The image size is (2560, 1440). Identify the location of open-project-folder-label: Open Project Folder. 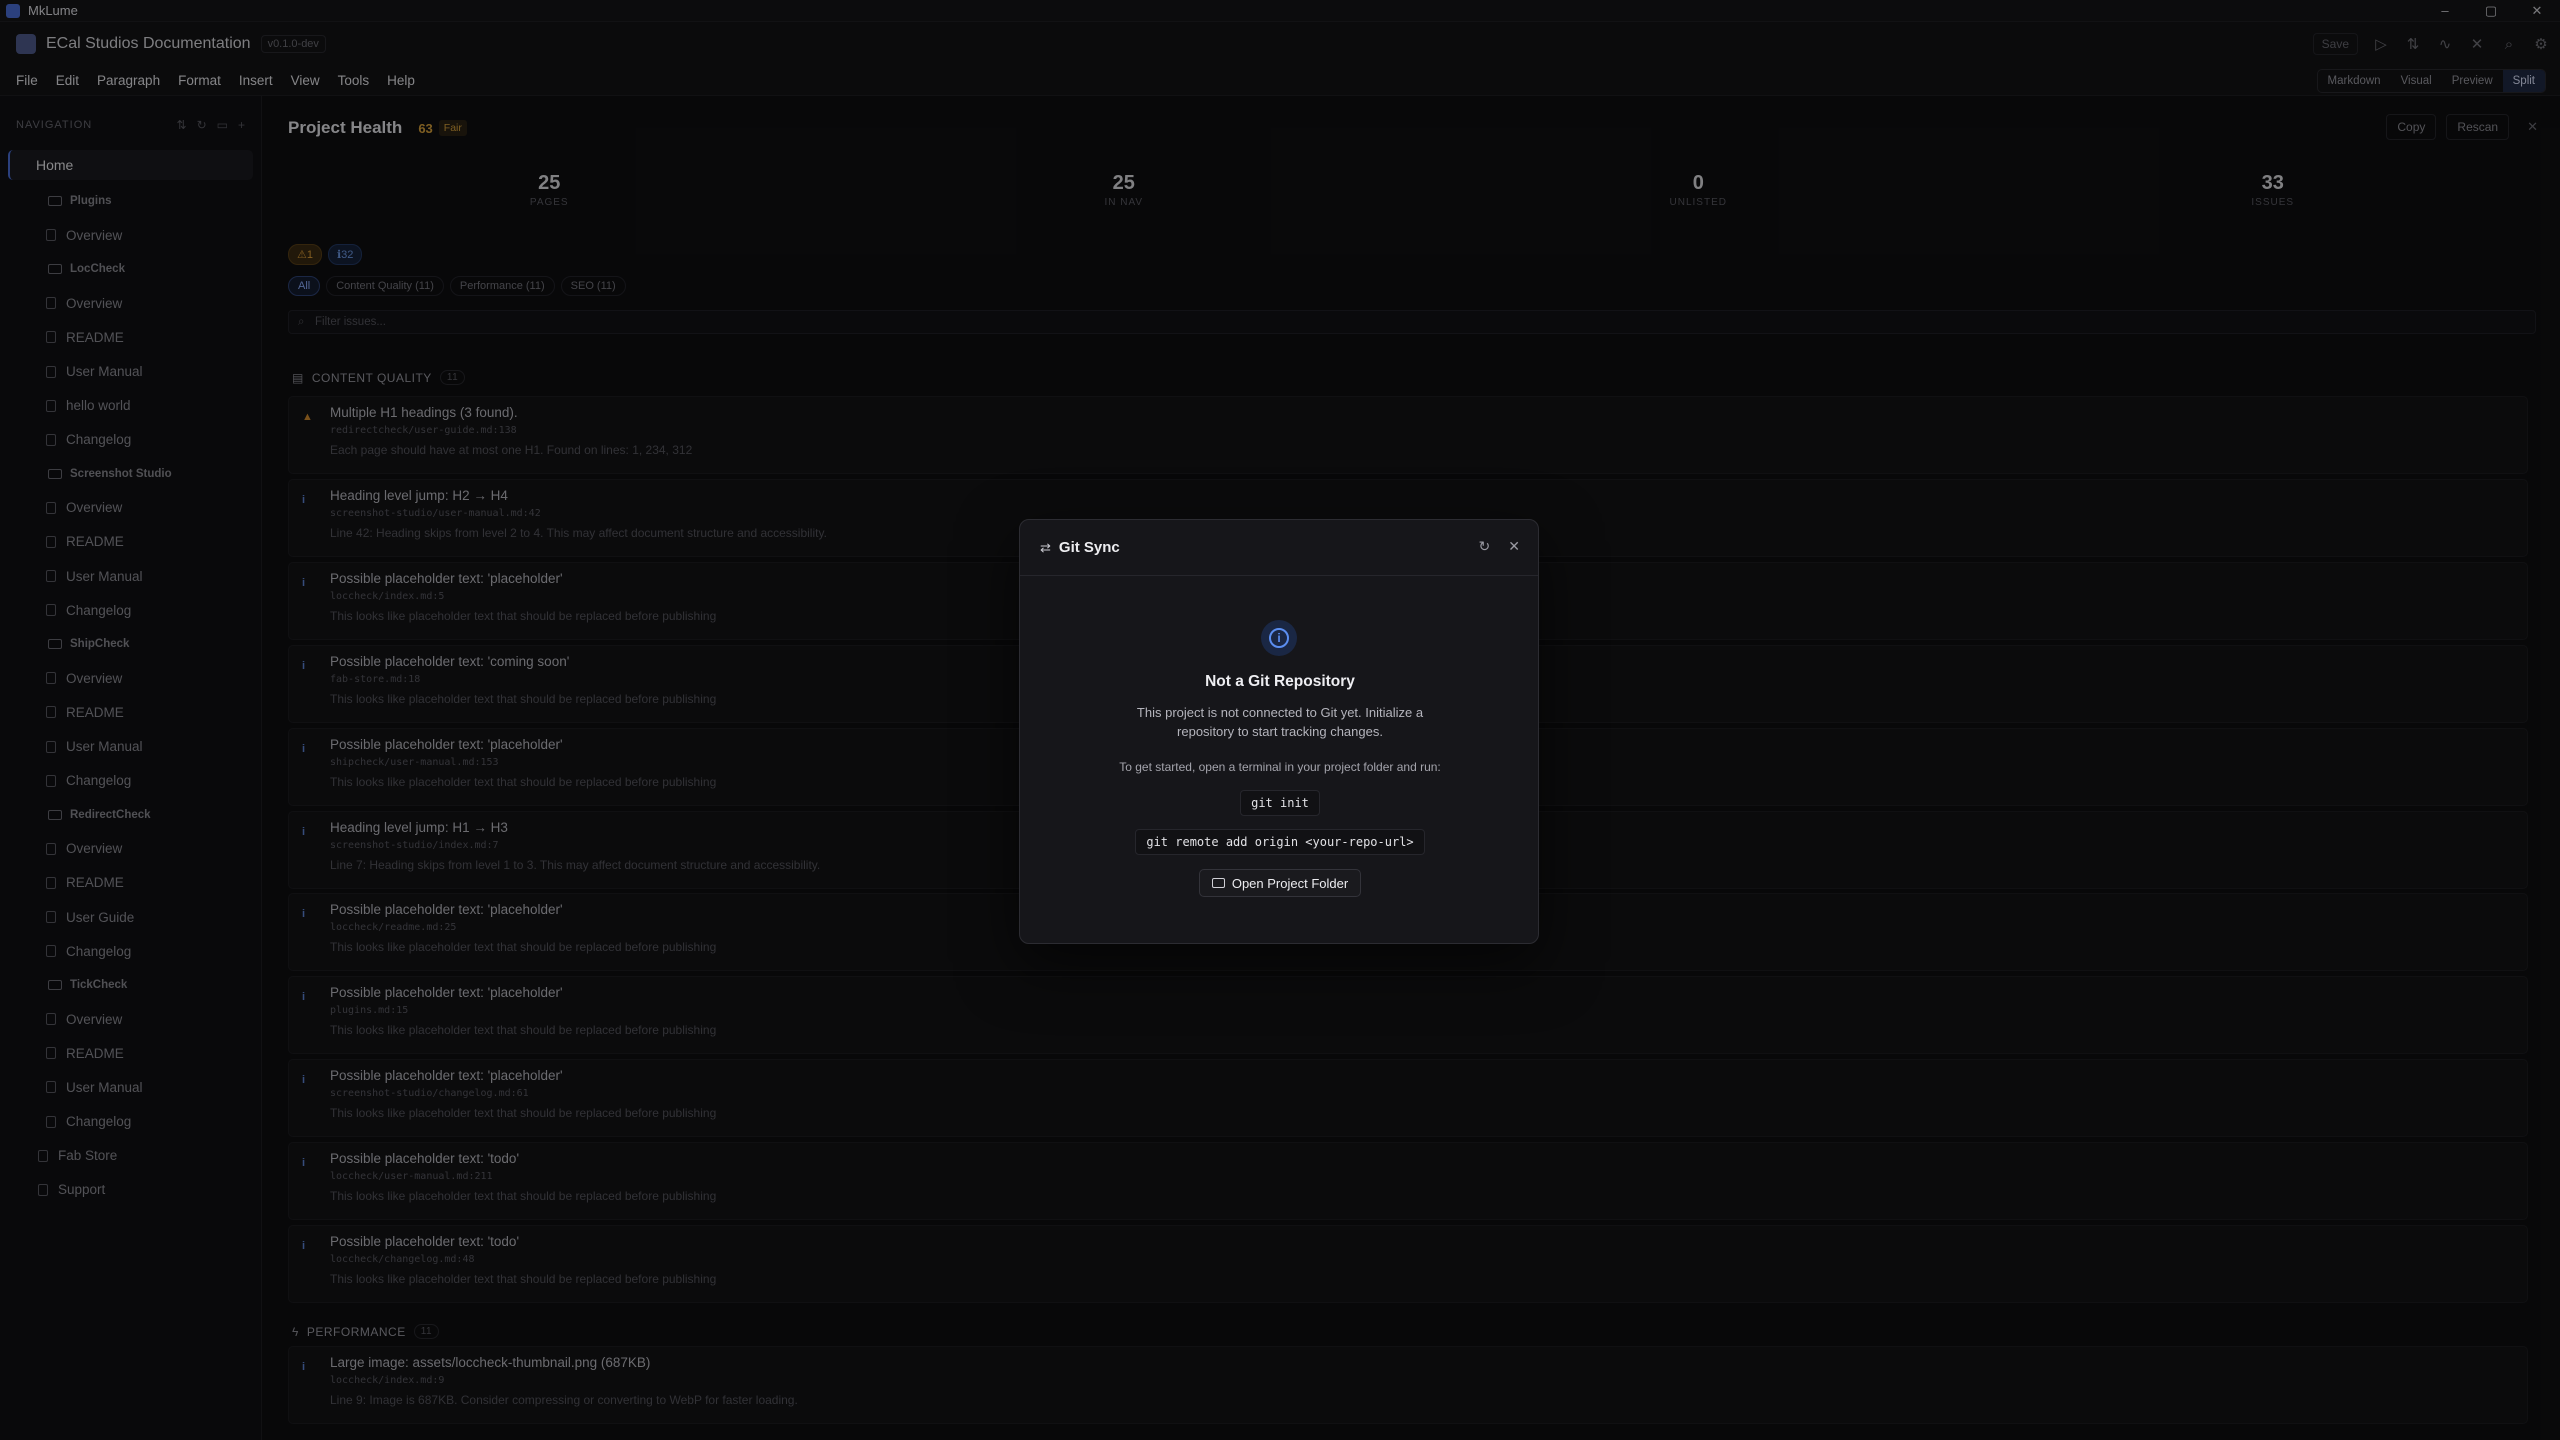
(1290, 883).